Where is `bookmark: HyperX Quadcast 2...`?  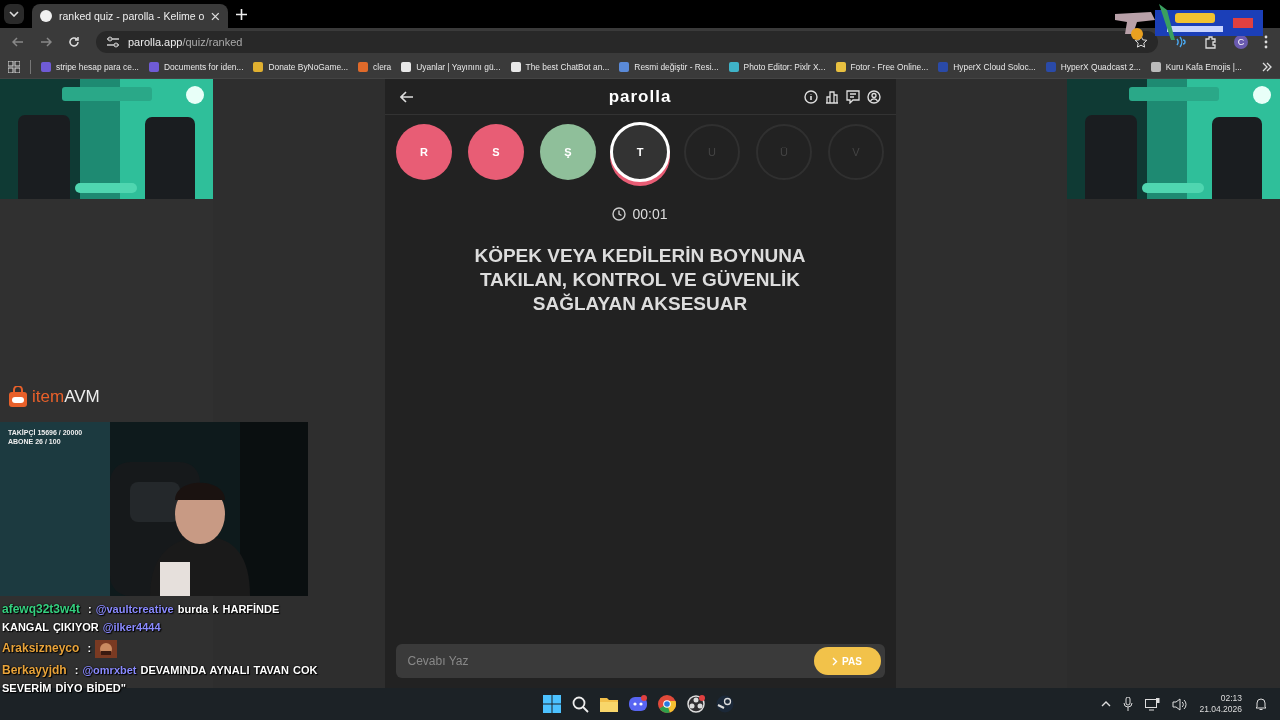 bookmark: HyperX Quadcast 2... is located at coordinates (1093, 67).